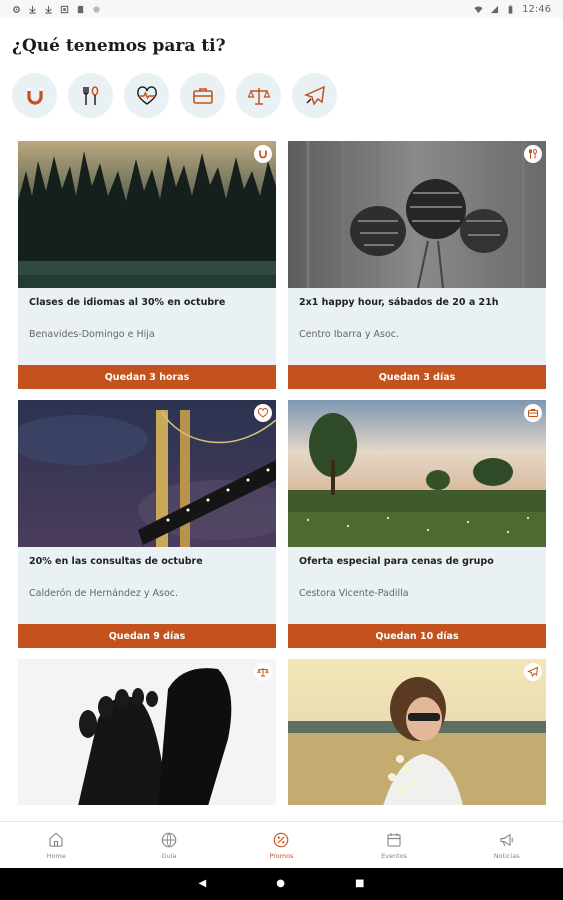 The image size is (563, 900). I want to click on nav-events: Eventos, so click(394, 845).